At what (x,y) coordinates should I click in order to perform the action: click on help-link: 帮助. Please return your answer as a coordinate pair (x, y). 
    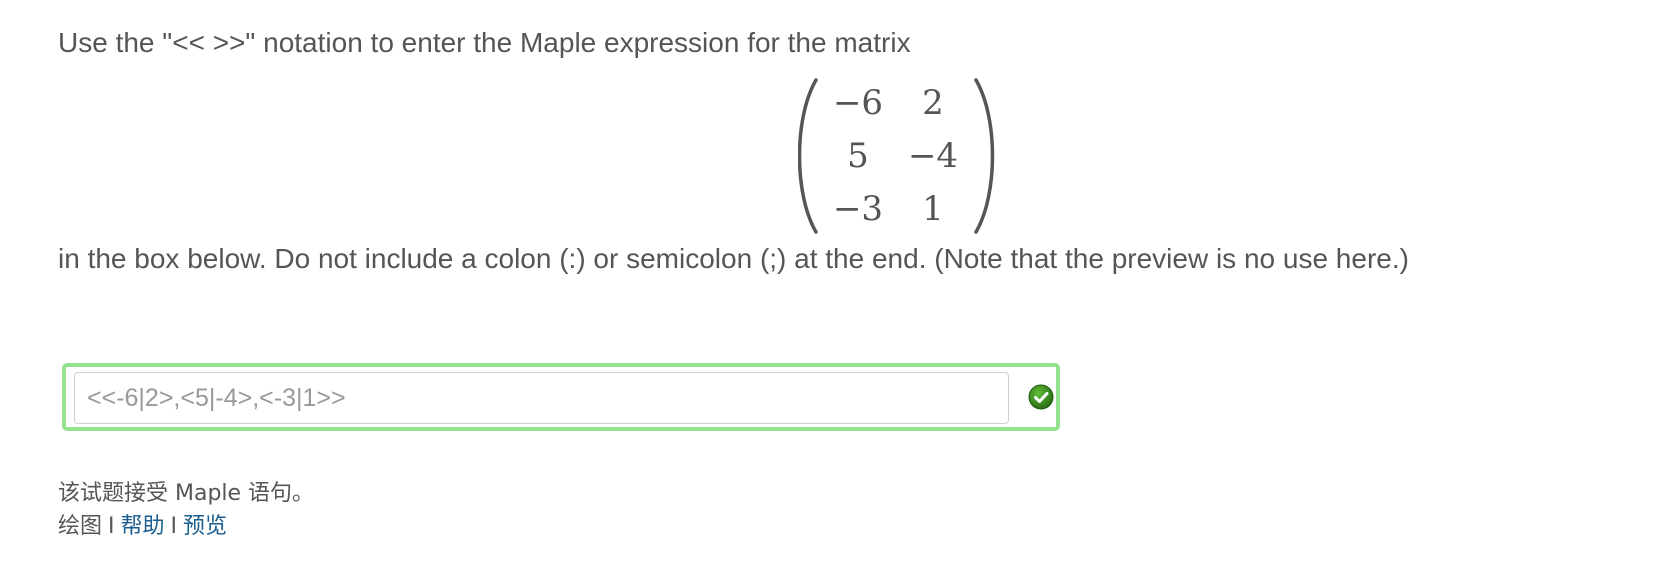
    Looking at the image, I should click on (143, 526).